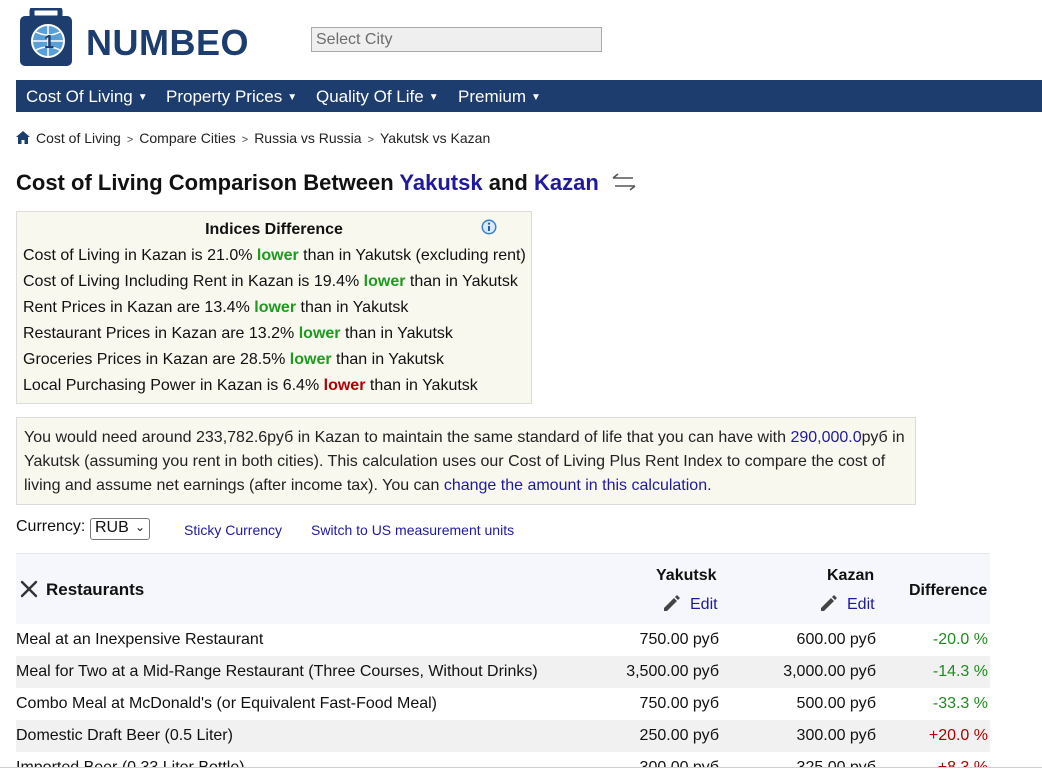 The width and height of the screenshot is (1042, 772). What do you see at coordinates (960, 639) in the screenshot?
I see `price-difference: -20.0 %` at bounding box center [960, 639].